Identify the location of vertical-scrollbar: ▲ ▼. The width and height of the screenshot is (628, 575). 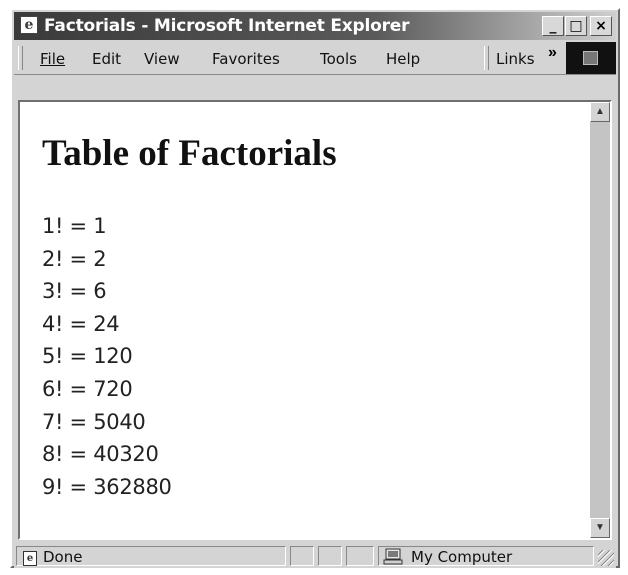
(600, 320).